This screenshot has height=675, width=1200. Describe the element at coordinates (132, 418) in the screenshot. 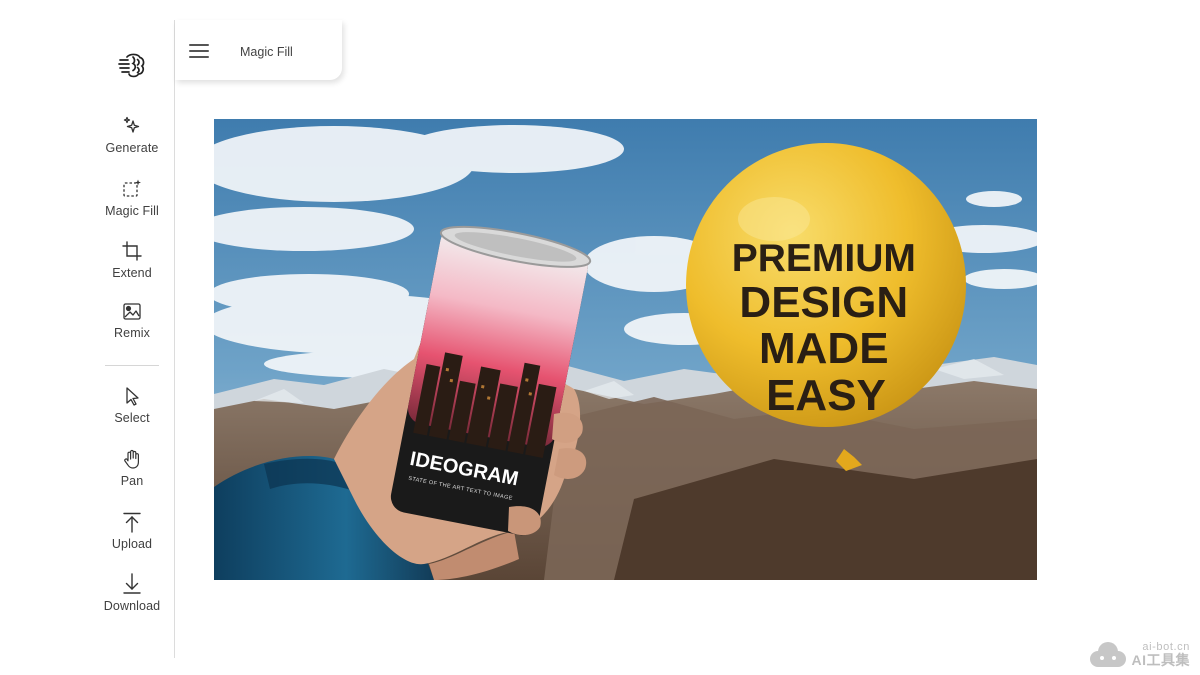

I see `tool-select-label: Select` at that location.